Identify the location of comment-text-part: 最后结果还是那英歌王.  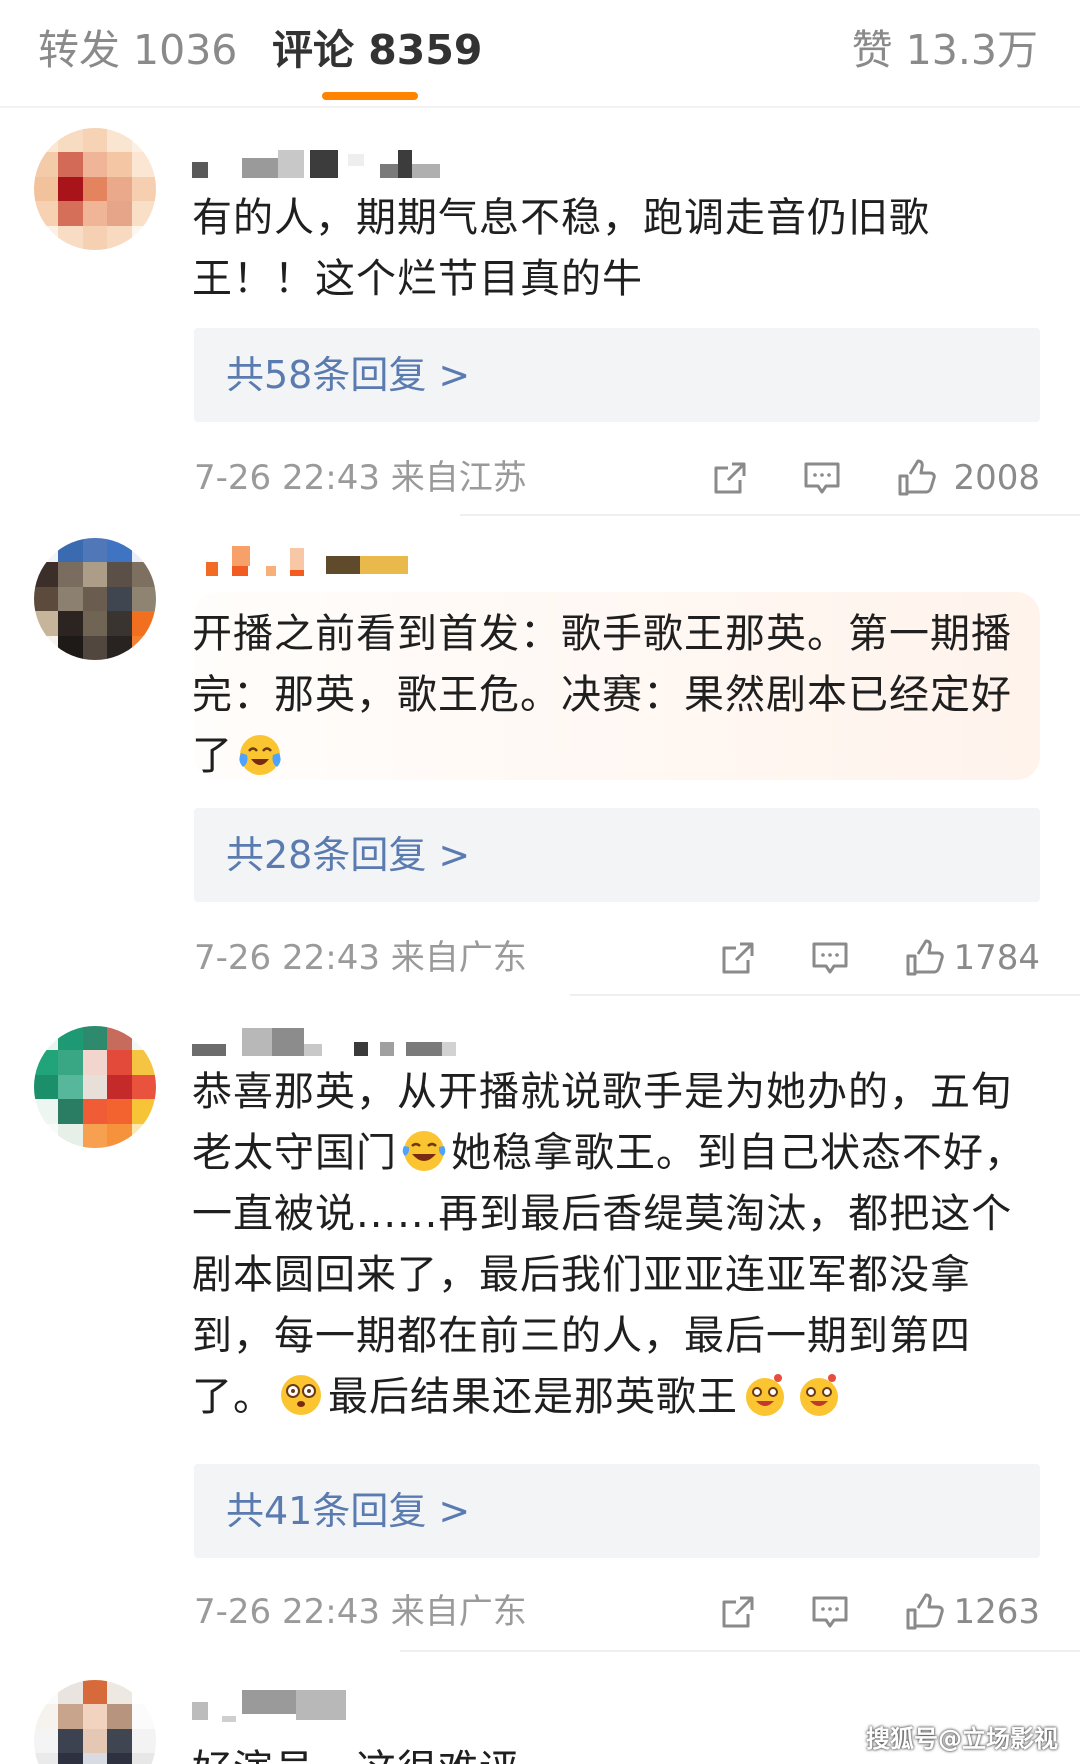
(533, 1397).